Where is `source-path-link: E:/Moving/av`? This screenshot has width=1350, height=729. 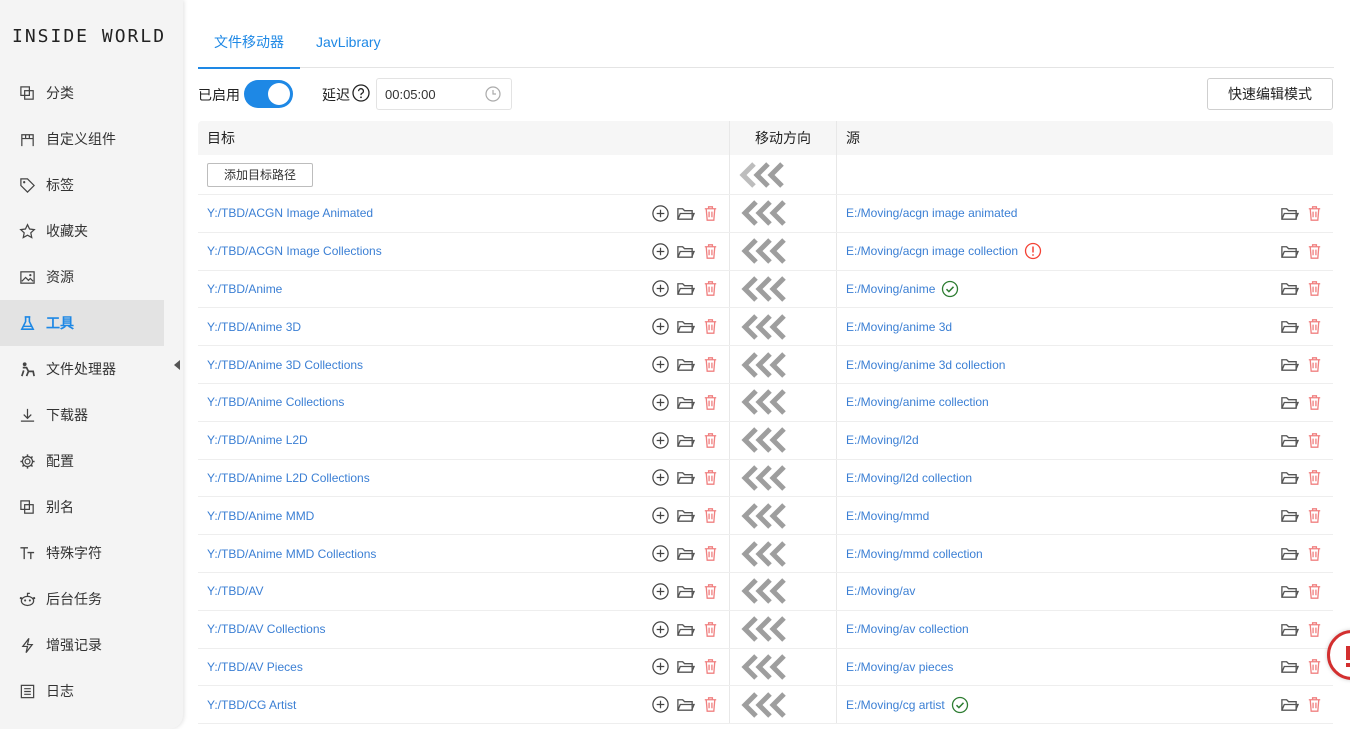
source-path-link: E:/Moving/av is located at coordinates (880, 591).